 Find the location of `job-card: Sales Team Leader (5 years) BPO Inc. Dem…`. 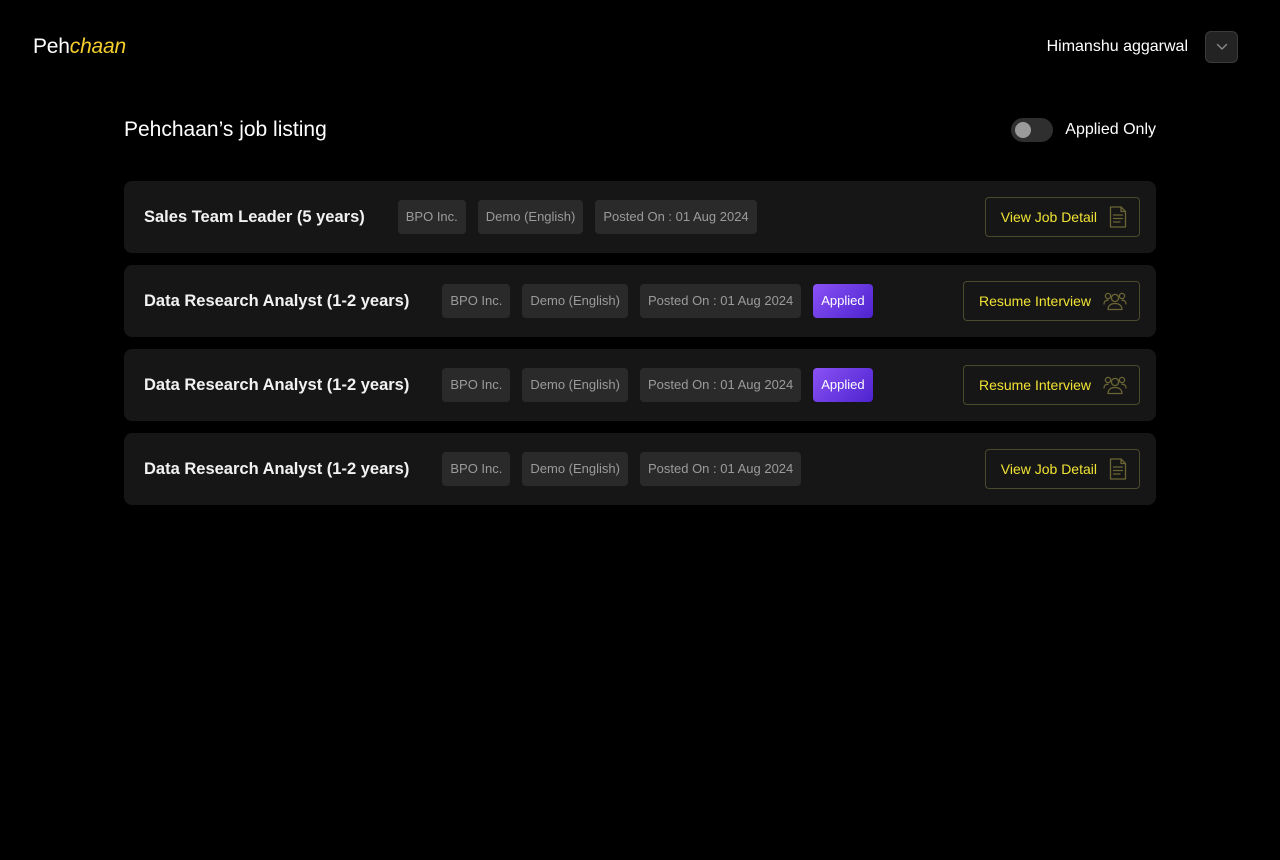

job-card: Sales Team Leader (5 years) BPO Inc. Dem… is located at coordinates (640, 217).